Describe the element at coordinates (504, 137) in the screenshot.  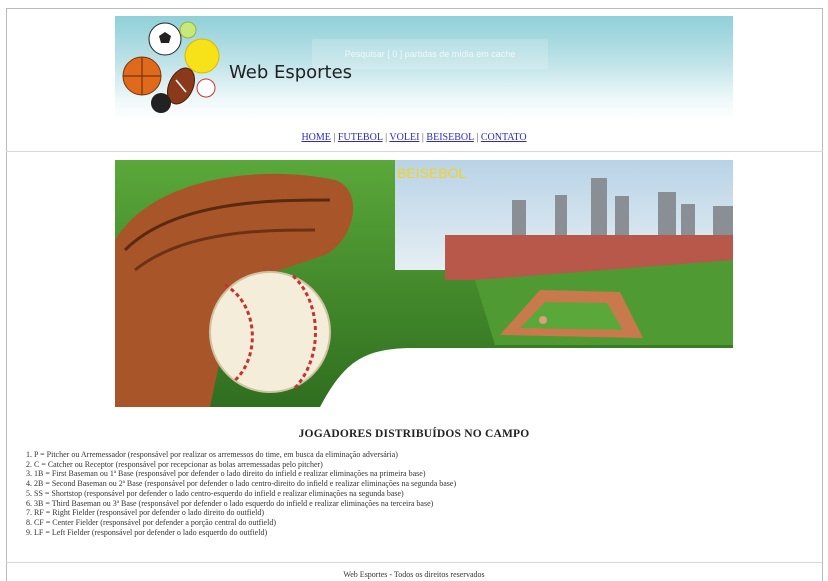
I see `nav-contato-link: CONTATO` at that location.